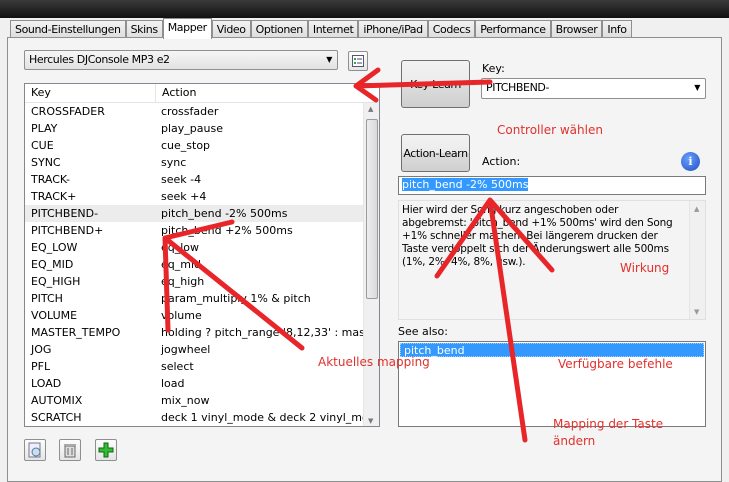  I want to click on annotation-commands: Verfügbare befehle, so click(615, 364).